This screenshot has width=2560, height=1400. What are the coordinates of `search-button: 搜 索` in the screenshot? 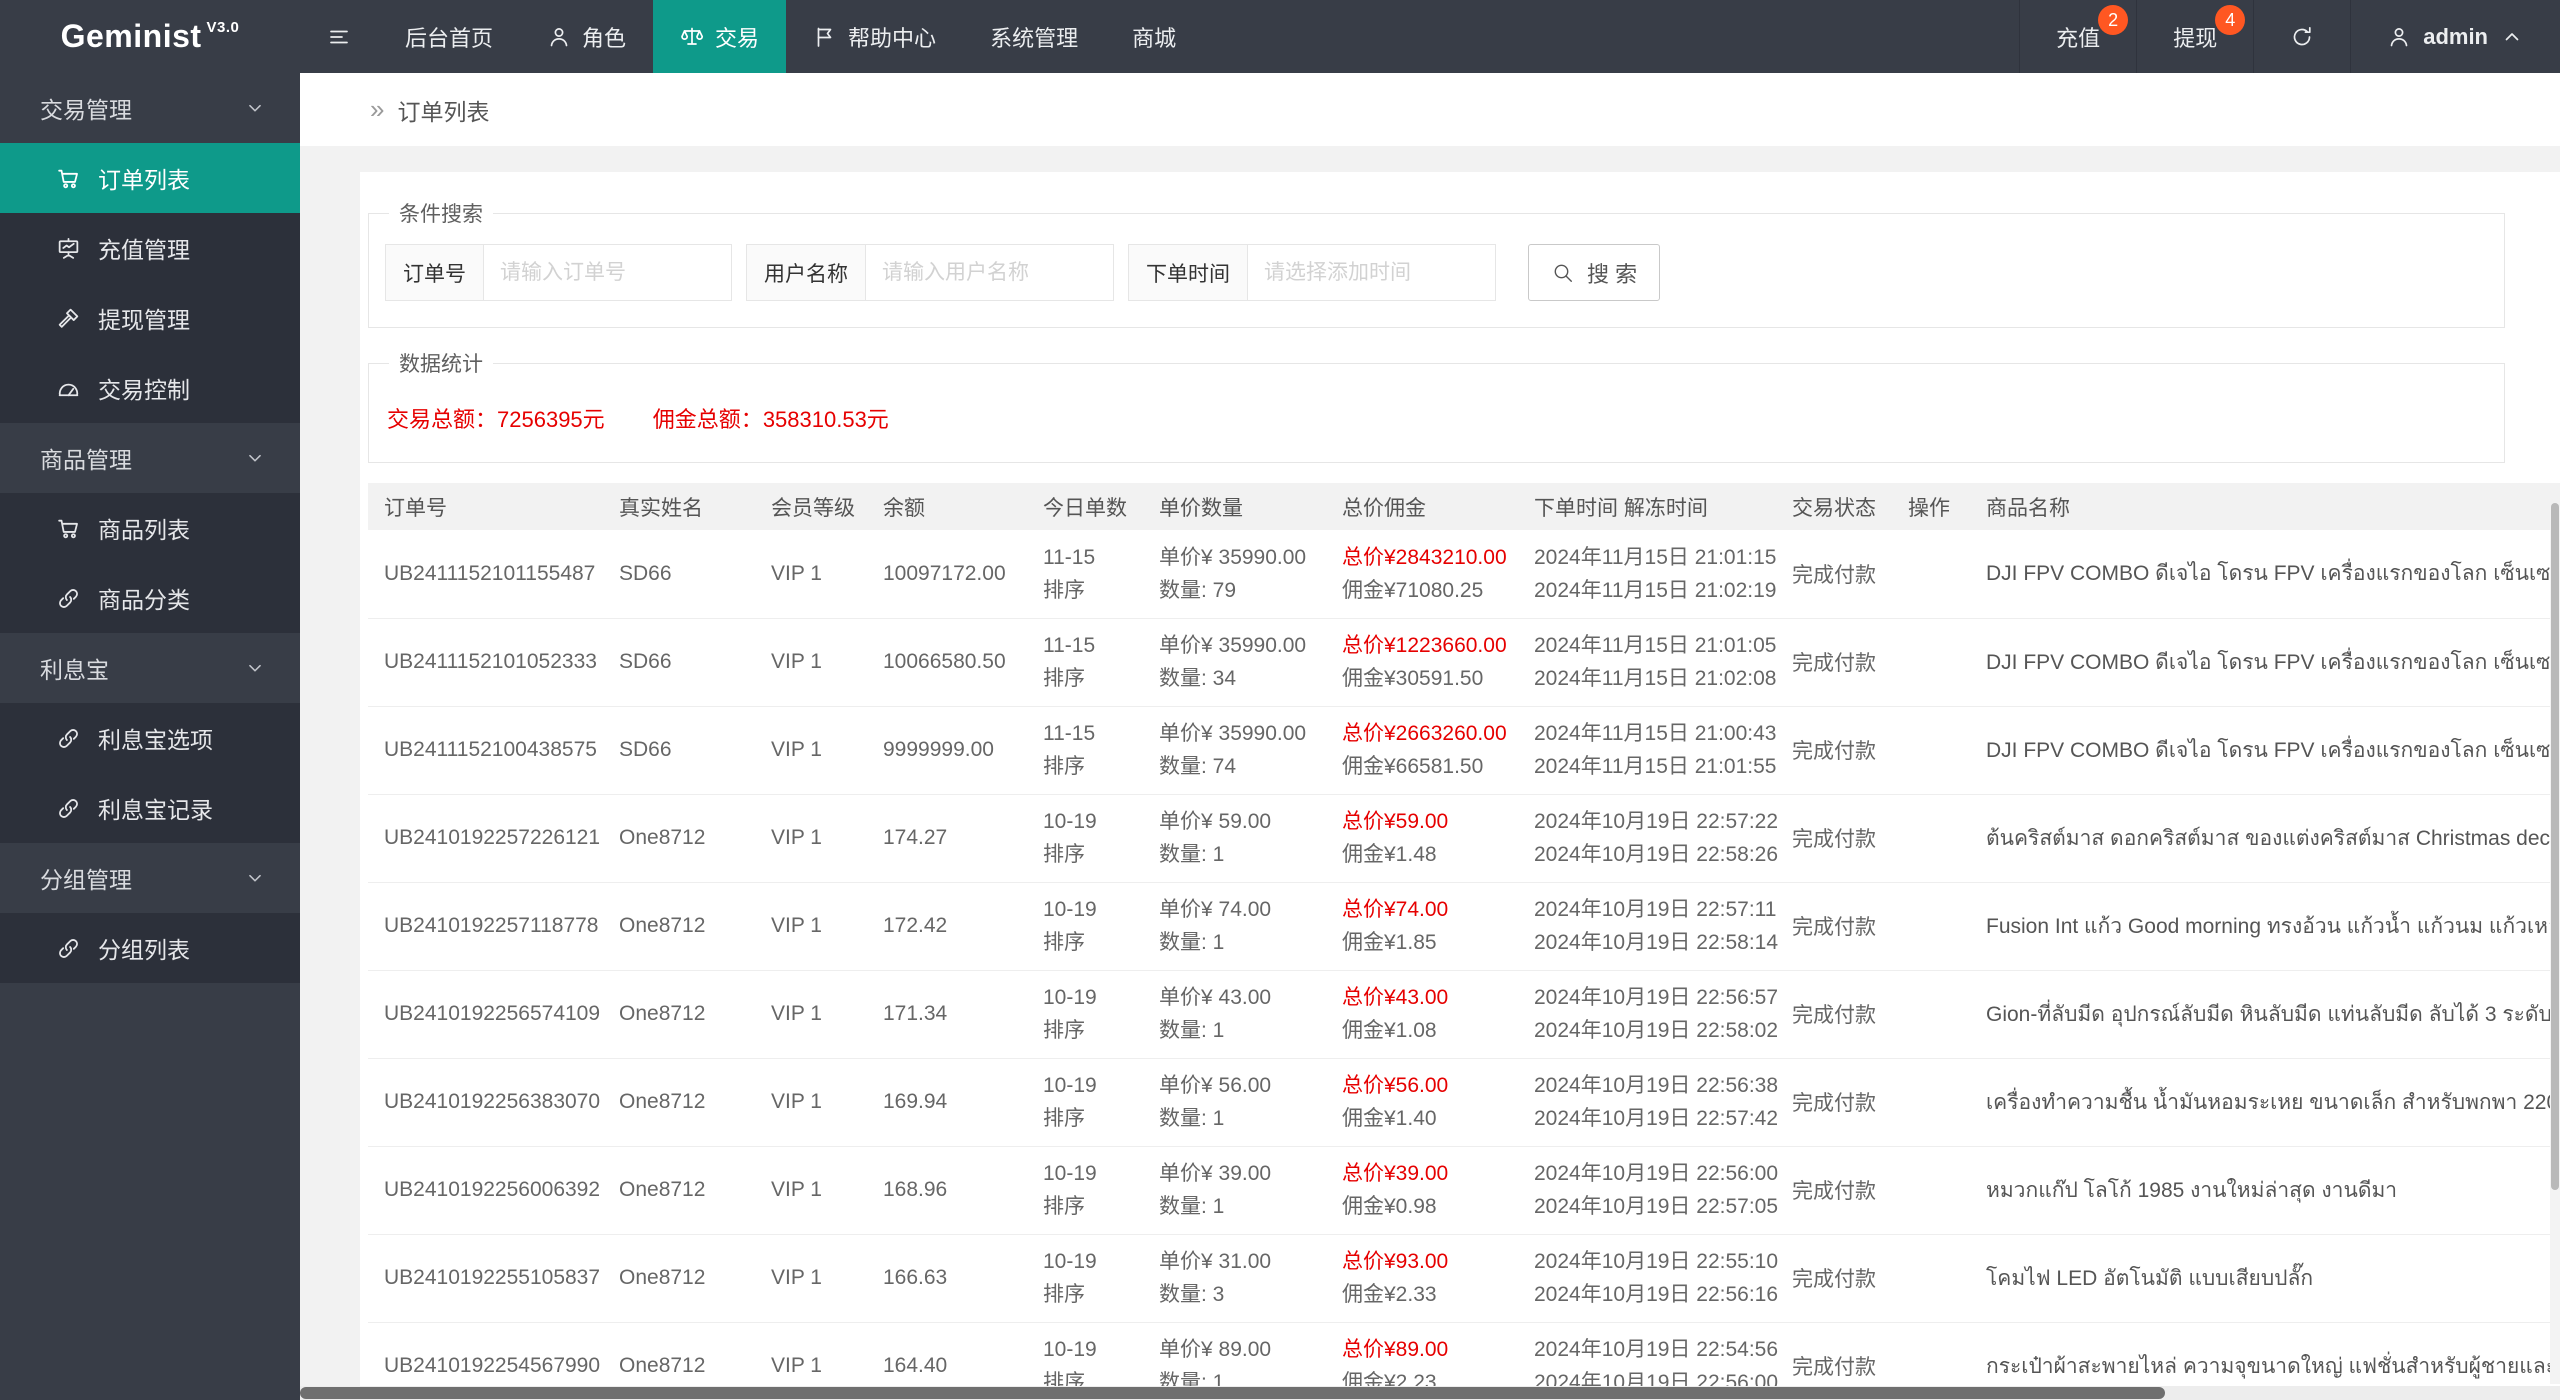 It's located at (1594, 272).